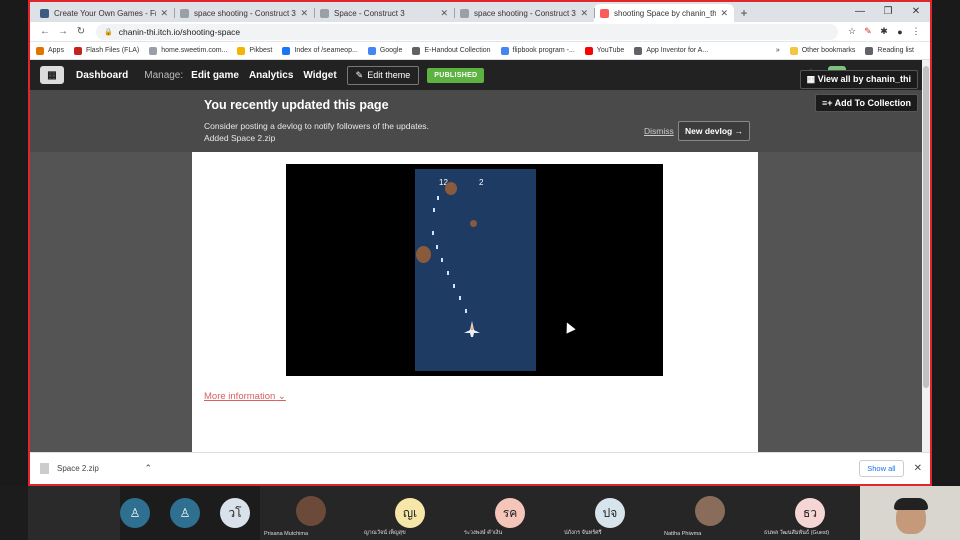  I want to click on bookmarks-more: », so click(778, 51).